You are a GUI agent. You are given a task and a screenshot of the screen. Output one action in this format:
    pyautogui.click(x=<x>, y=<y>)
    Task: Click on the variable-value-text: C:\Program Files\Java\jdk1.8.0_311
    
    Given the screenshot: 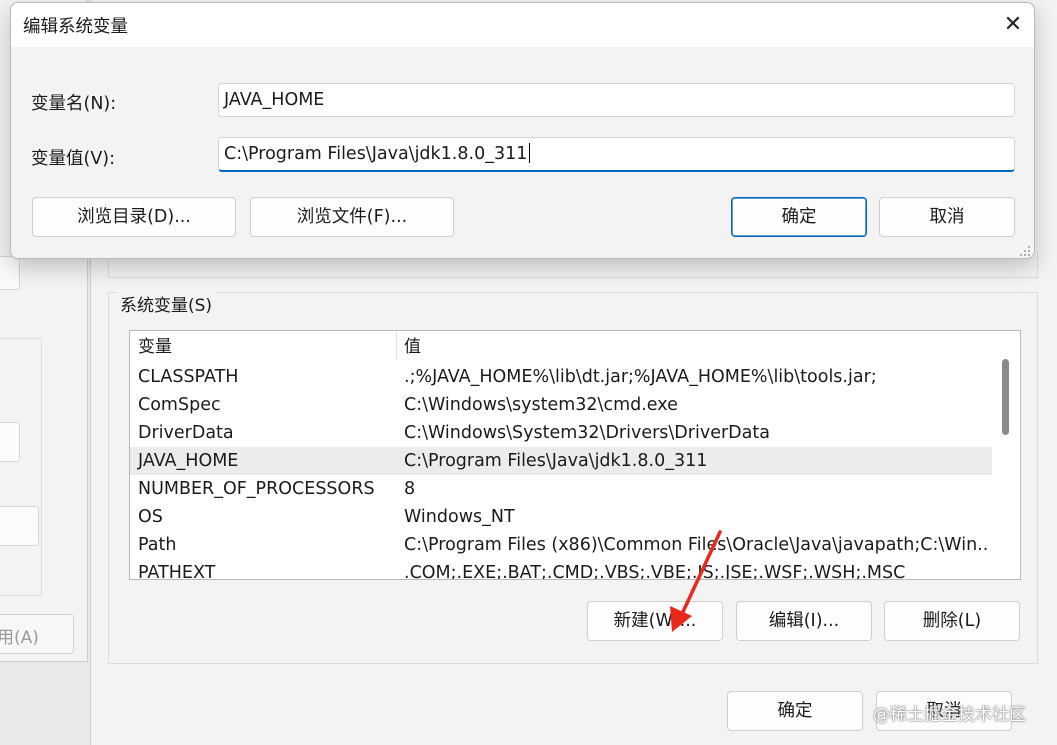 What is the action you would take?
    pyautogui.click(x=376, y=154)
    